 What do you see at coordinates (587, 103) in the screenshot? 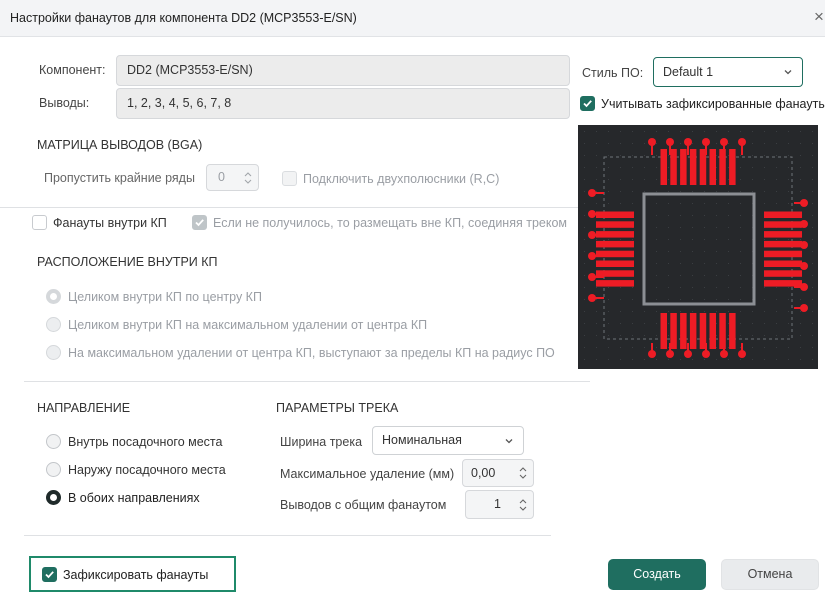
I see `consider-fixed-checkbox` at bounding box center [587, 103].